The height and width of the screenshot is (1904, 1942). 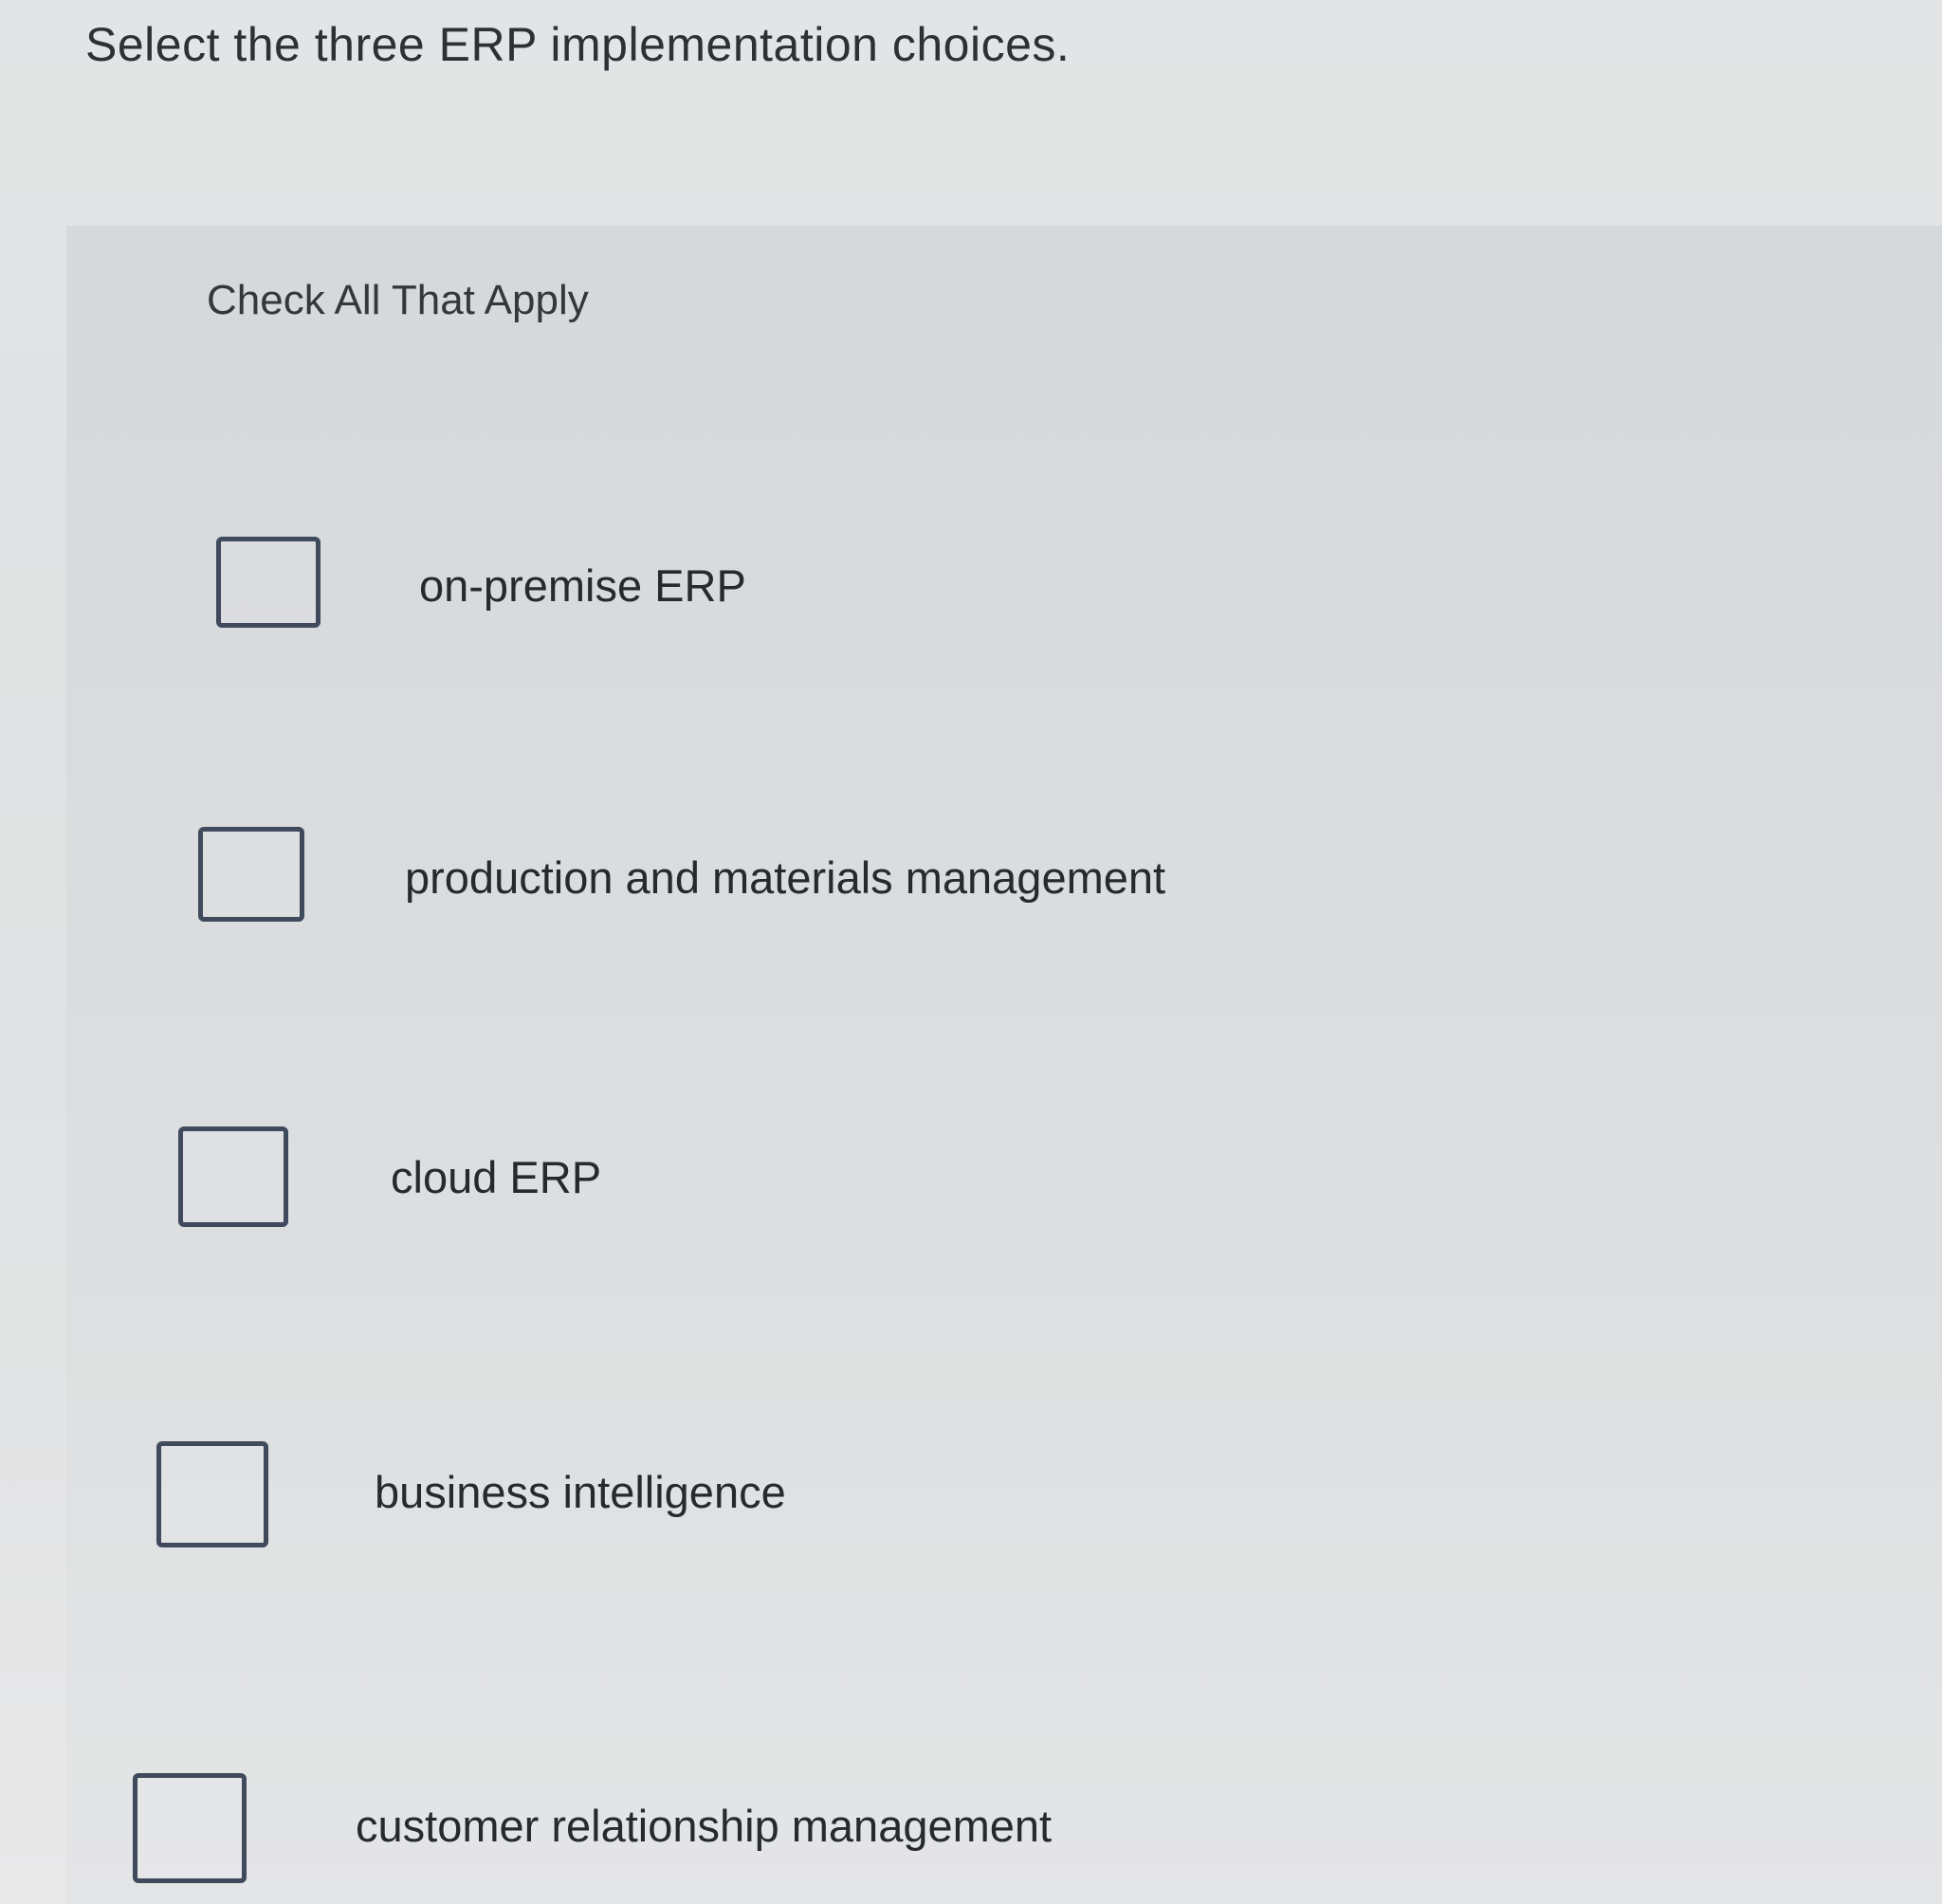 I want to click on option-label: business intelligence, so click(x=580, y=1492).